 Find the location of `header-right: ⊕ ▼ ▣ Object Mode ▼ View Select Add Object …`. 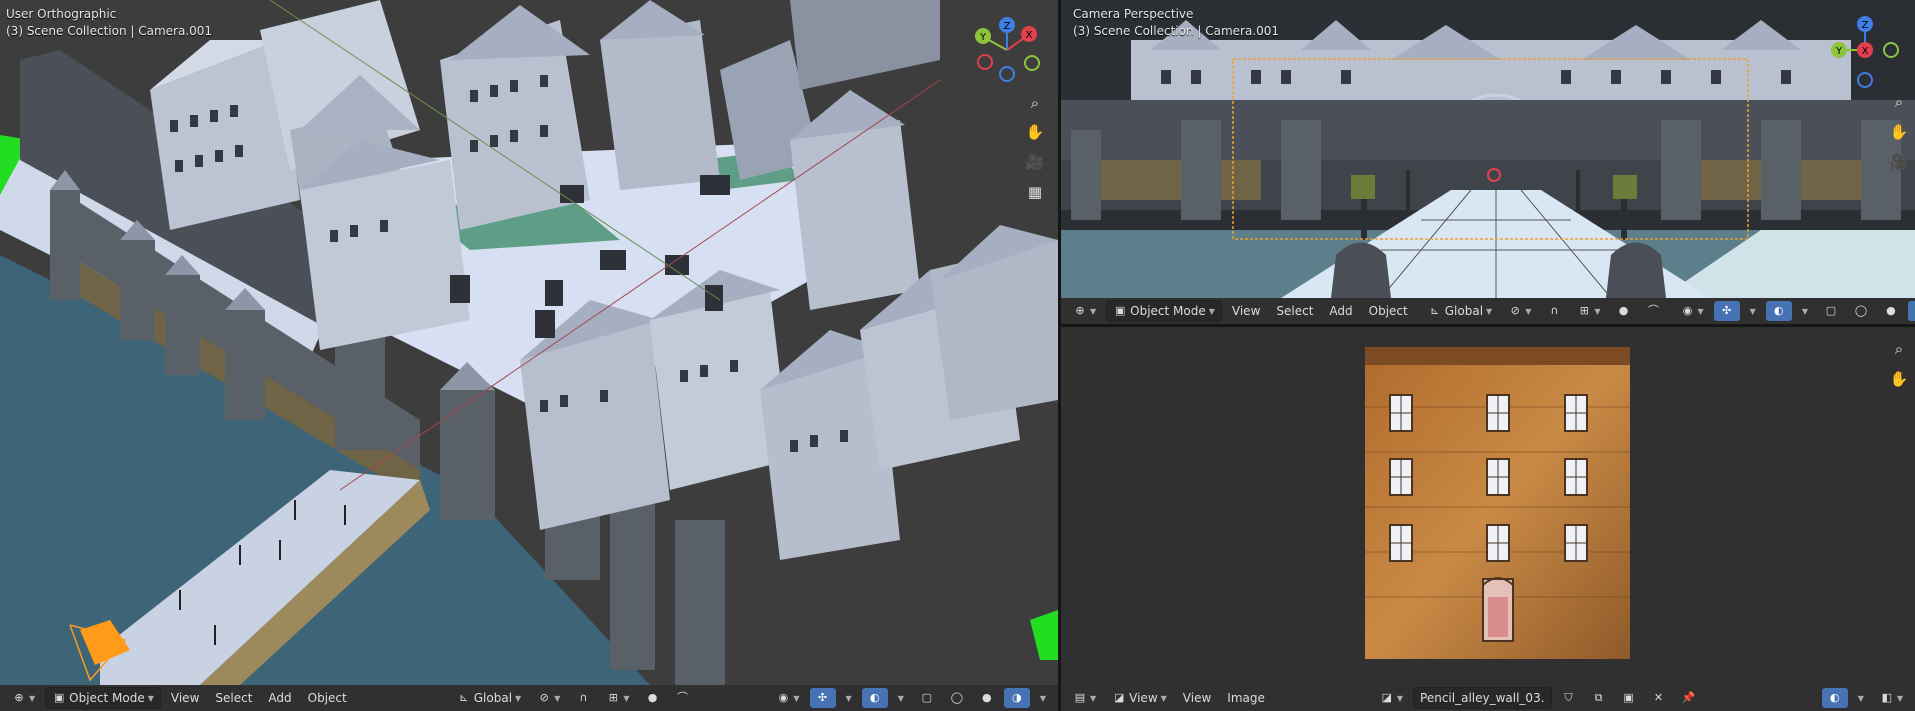

header-right: ⊕ ▼ ▣ Object Mode ▼ View Select Add Object … is located at coordinates (1488, 311).